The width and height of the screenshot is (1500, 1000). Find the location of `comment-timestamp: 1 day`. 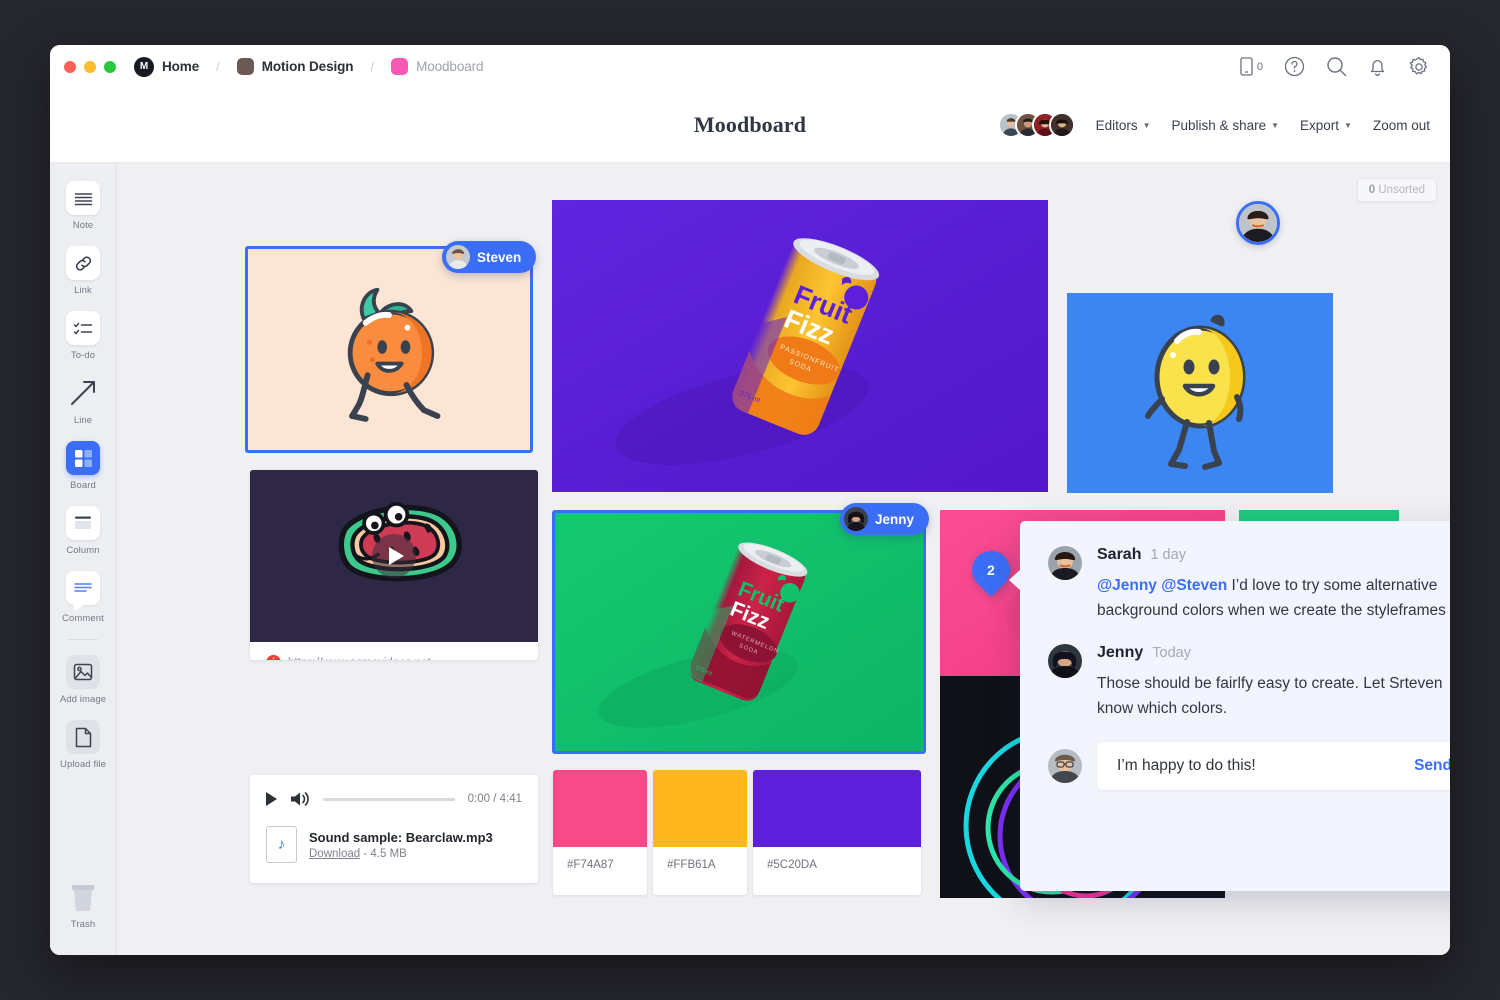

comment-timestamp: 1 day is located at coordinates (1168, 555).